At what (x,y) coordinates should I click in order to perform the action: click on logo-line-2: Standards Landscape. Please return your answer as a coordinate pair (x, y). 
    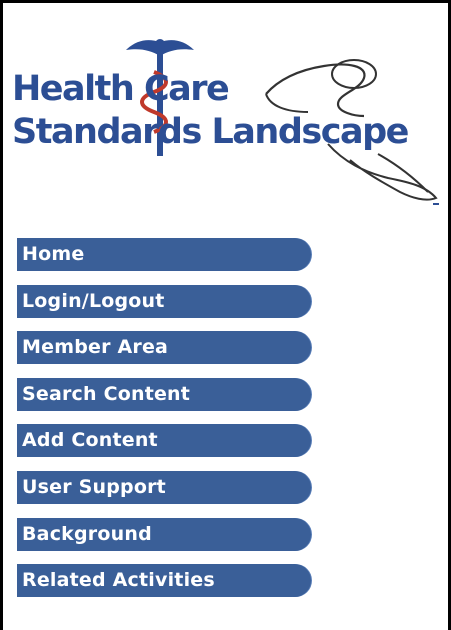
    Looking at the image, I should click on (210, 132).